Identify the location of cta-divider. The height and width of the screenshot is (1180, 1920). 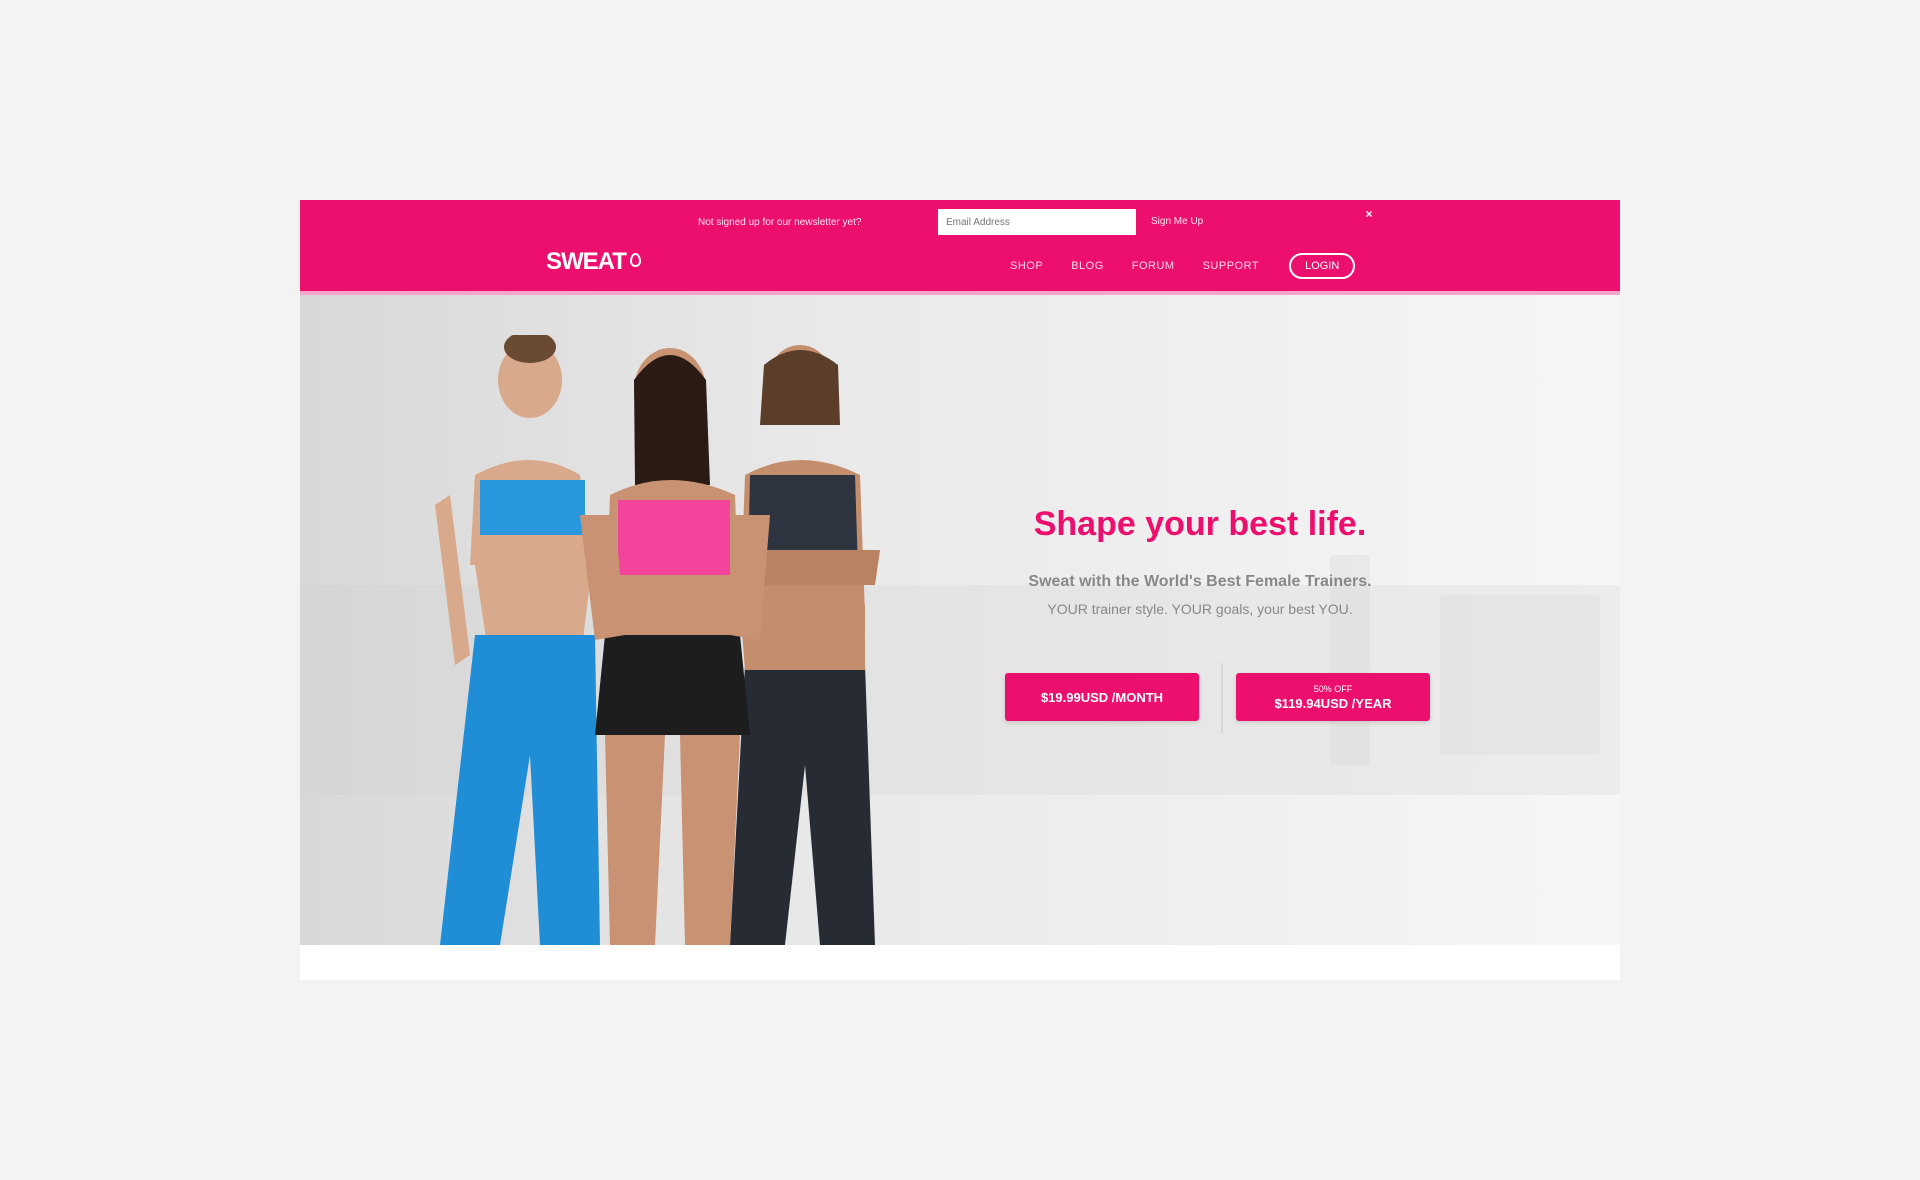
(1222, 698).